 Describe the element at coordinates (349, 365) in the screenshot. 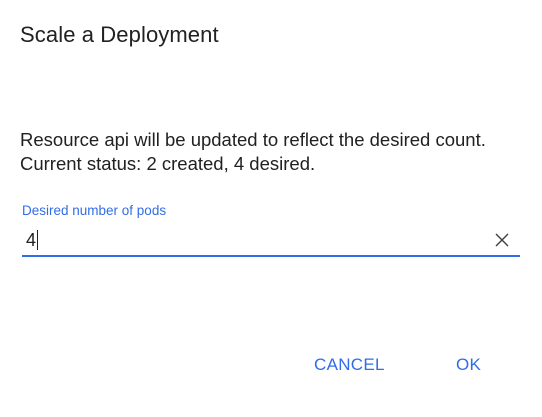

I see `cancel-button: CANCEL` at that location.